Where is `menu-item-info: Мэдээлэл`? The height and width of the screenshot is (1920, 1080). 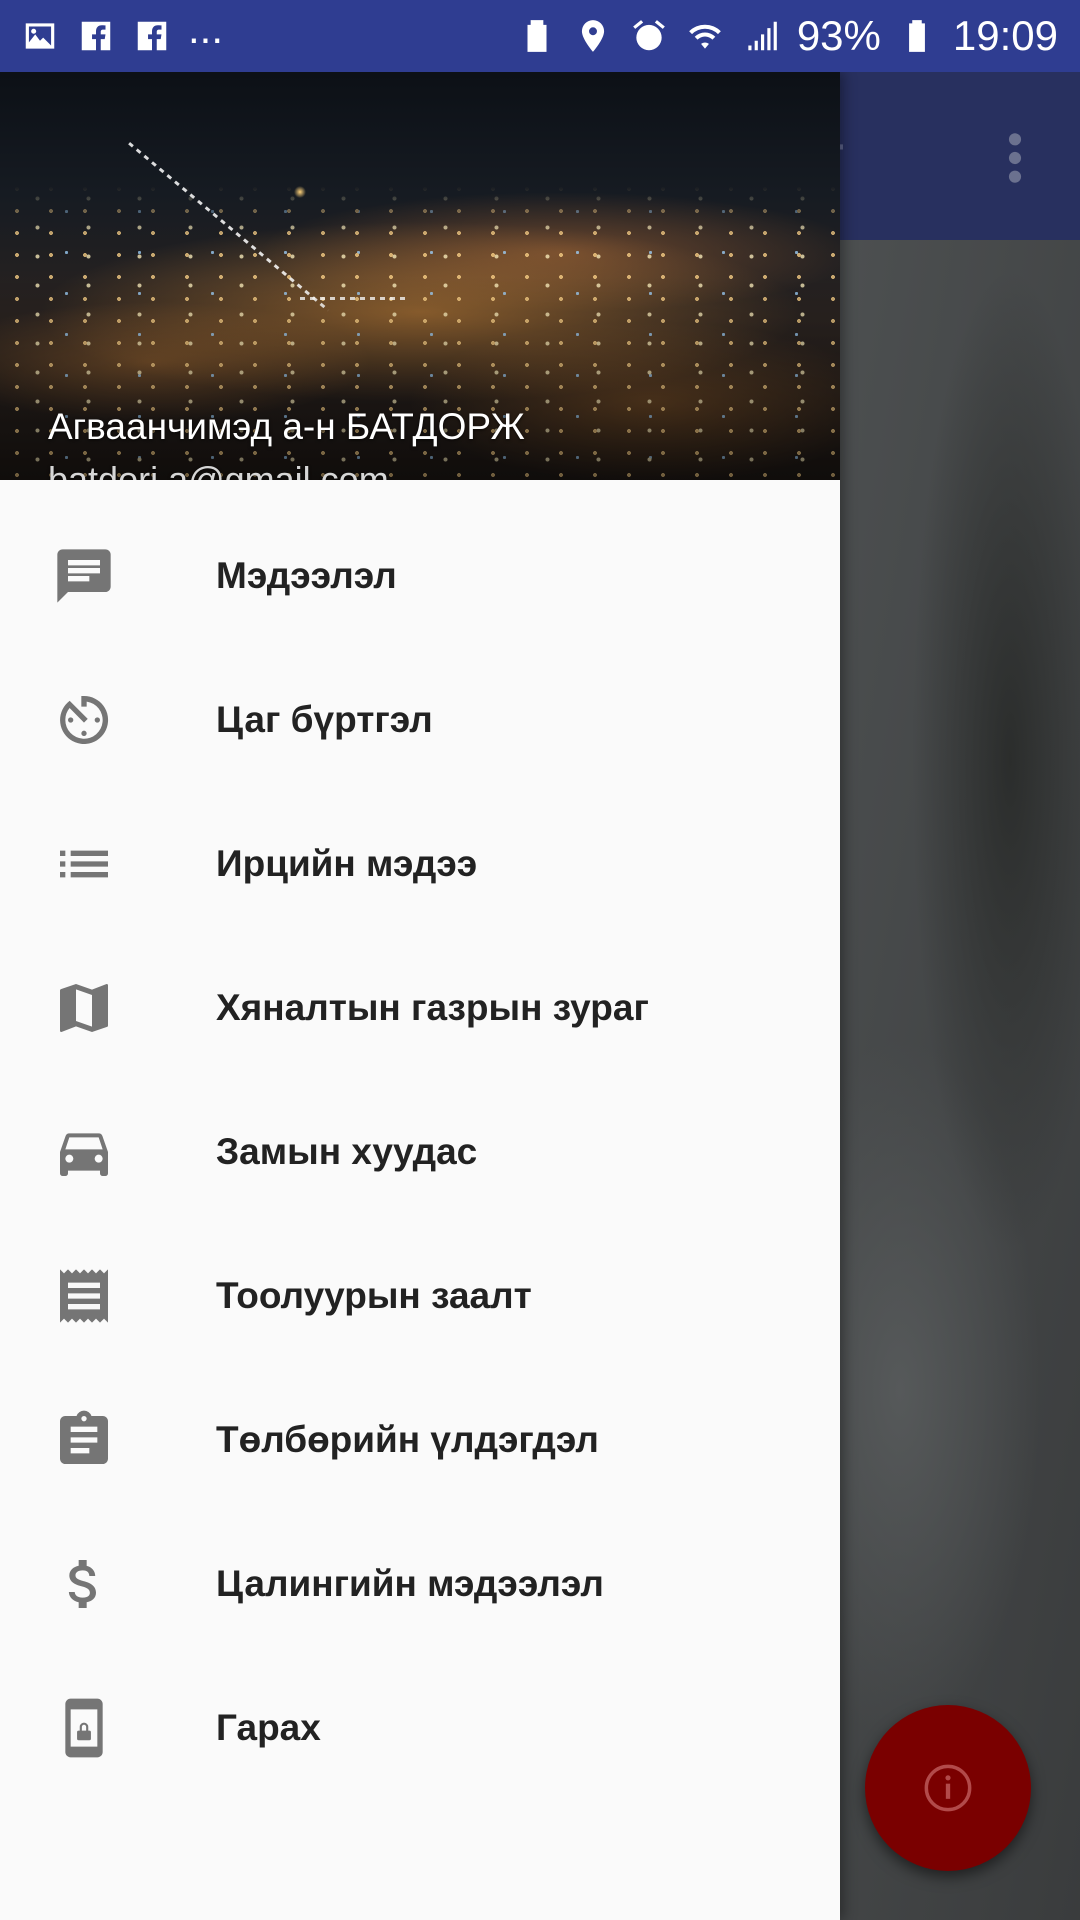 menu-item-info: Мэдээлэл is located at coordinates (420, 576).